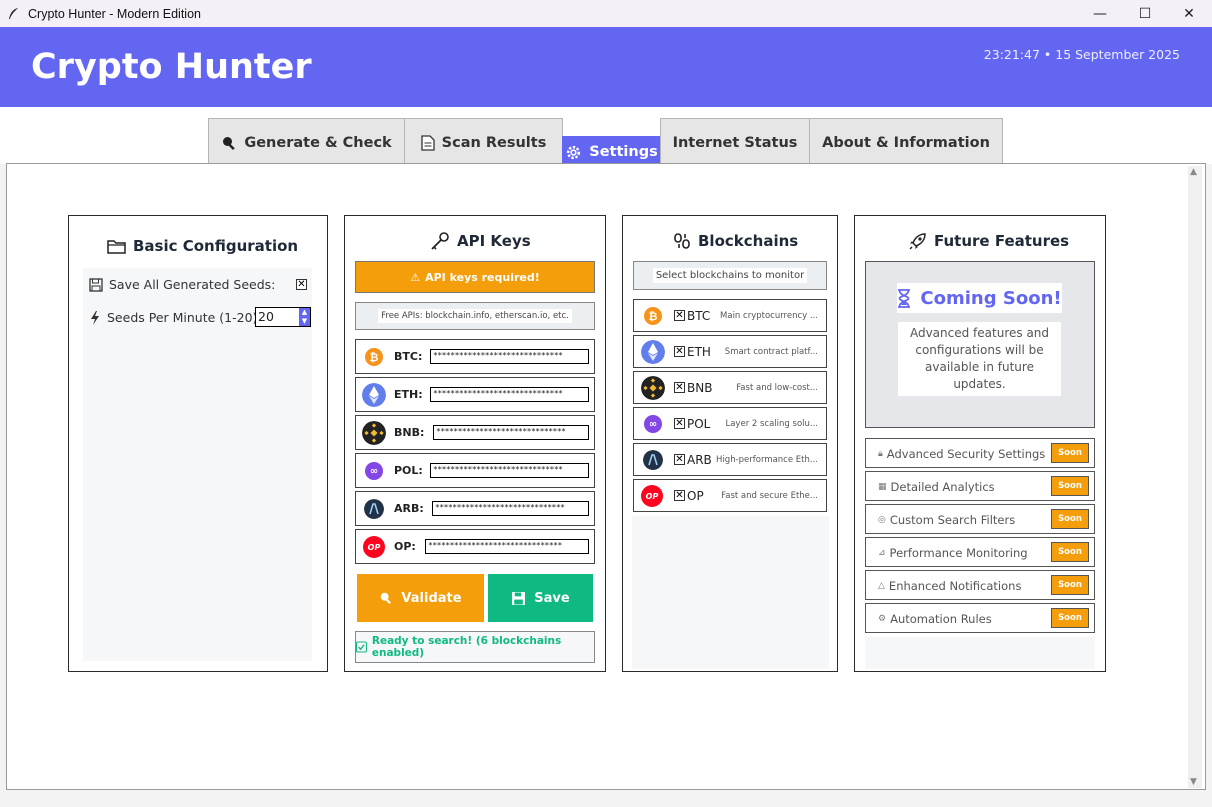 The height and width of the screenshot is (807, 1212). I want to click on coming-soon-text: Coming Soon!, so click(991, 298).